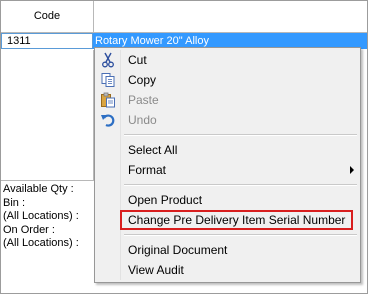 The image size is (368, 294). Describe the element at coordinates (47, 41) in the screenshot. I see `cell-code: 1311` at that location.